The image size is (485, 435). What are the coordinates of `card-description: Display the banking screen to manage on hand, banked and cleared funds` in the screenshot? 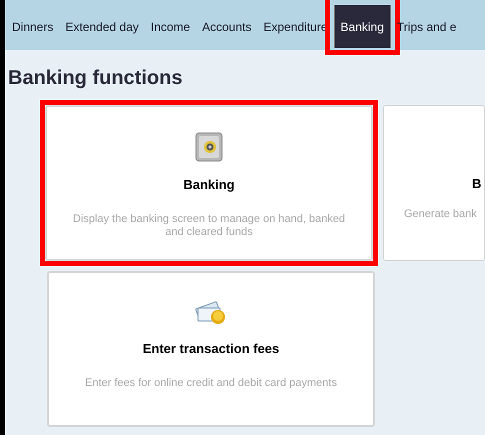 It's located at (209, 226).